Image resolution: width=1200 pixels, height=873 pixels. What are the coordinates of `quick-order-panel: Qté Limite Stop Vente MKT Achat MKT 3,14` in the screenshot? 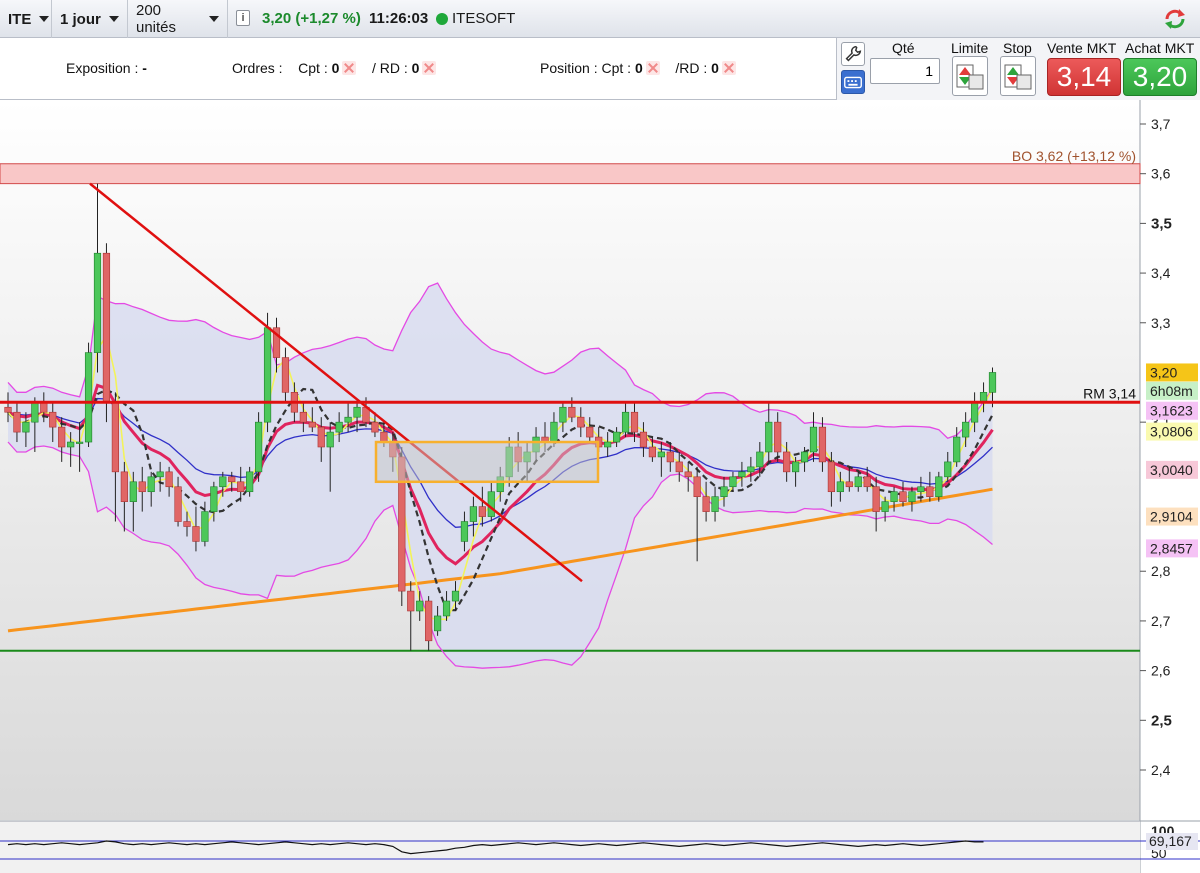 It's located at (1018, 69).